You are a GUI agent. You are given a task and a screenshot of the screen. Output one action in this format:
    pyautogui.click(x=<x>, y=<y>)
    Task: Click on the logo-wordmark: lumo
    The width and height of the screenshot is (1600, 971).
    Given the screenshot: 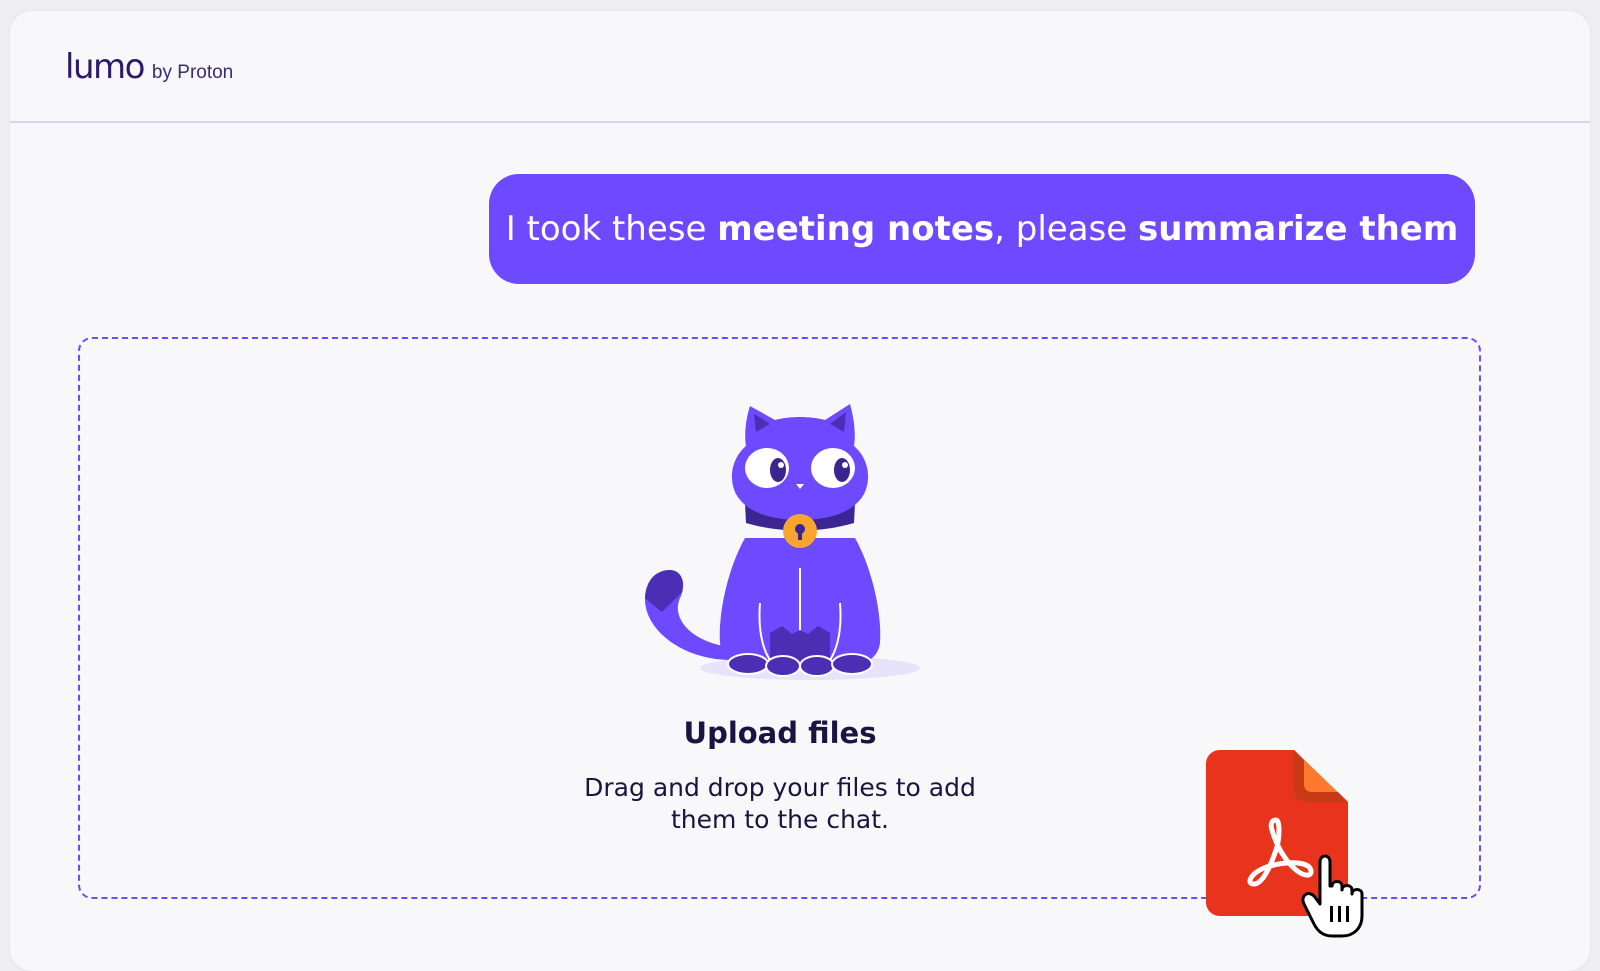 What is the action you would take?
    pyautogui.click(x=105, y=67)
    